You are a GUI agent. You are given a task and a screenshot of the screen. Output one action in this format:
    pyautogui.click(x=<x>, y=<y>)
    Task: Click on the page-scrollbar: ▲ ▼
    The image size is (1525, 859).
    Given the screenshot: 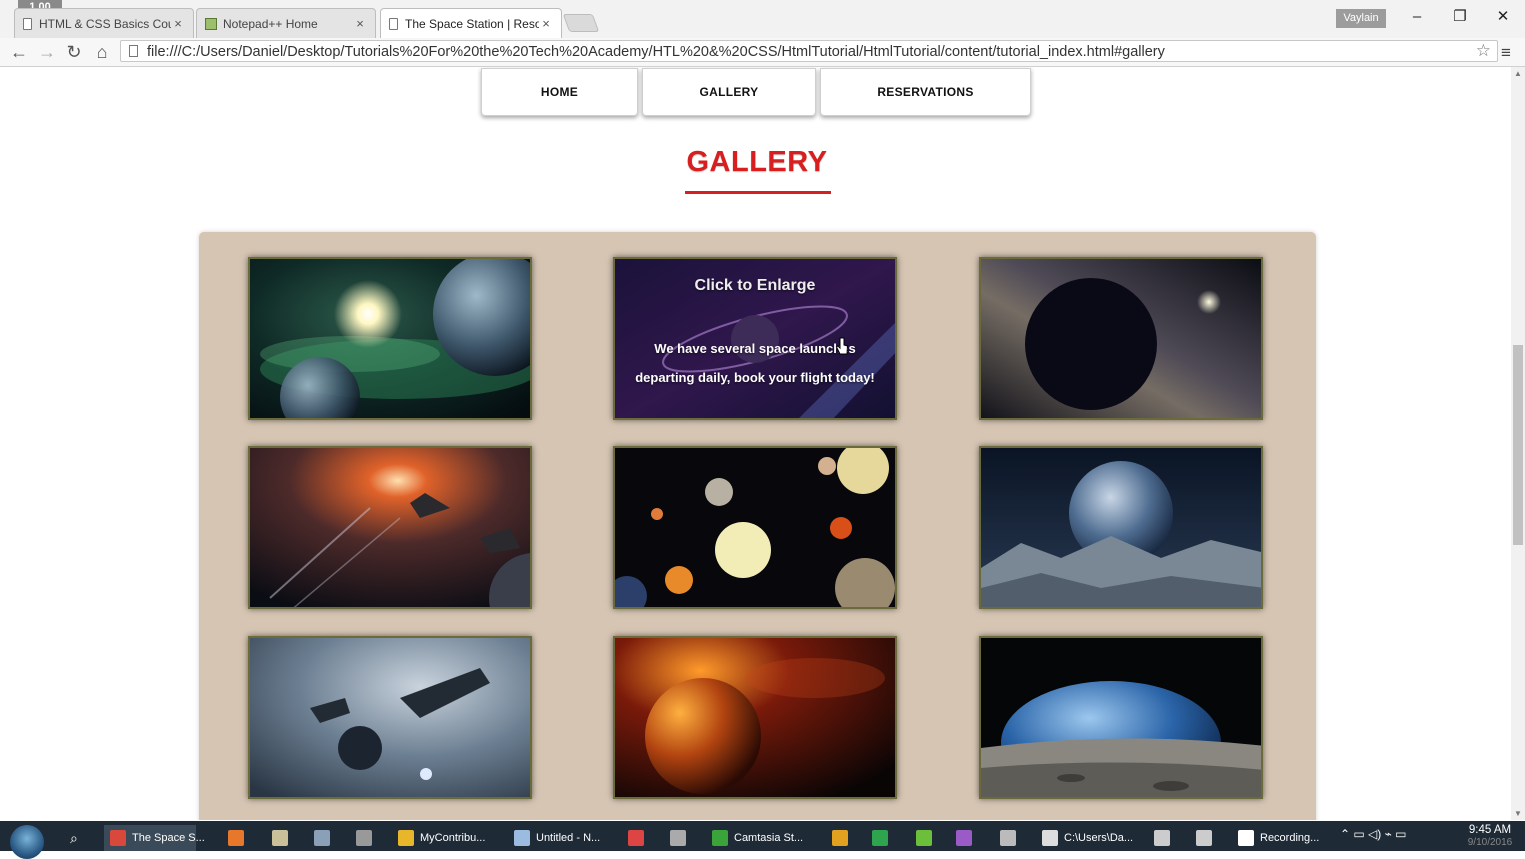 What is the action you would take?
    pyautogui.click(x=1518, y=443)
    